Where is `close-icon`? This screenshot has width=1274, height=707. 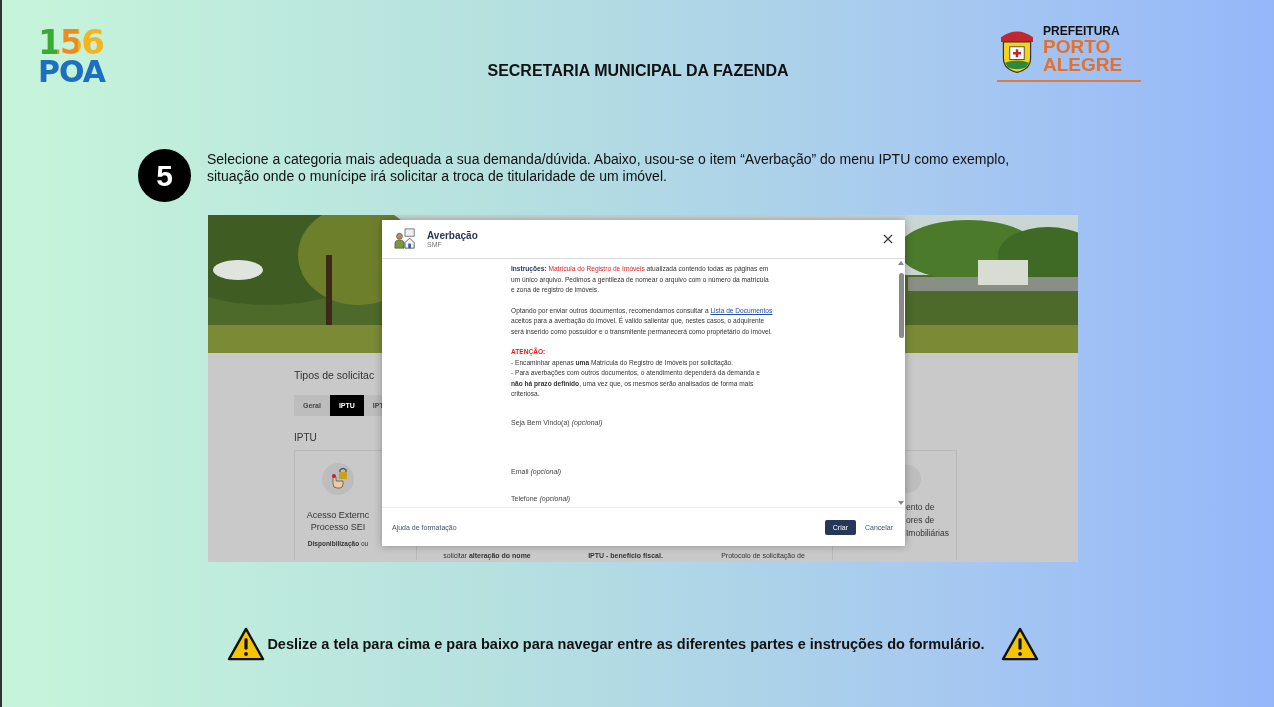 close-icon is located at coordinates (888, 239).